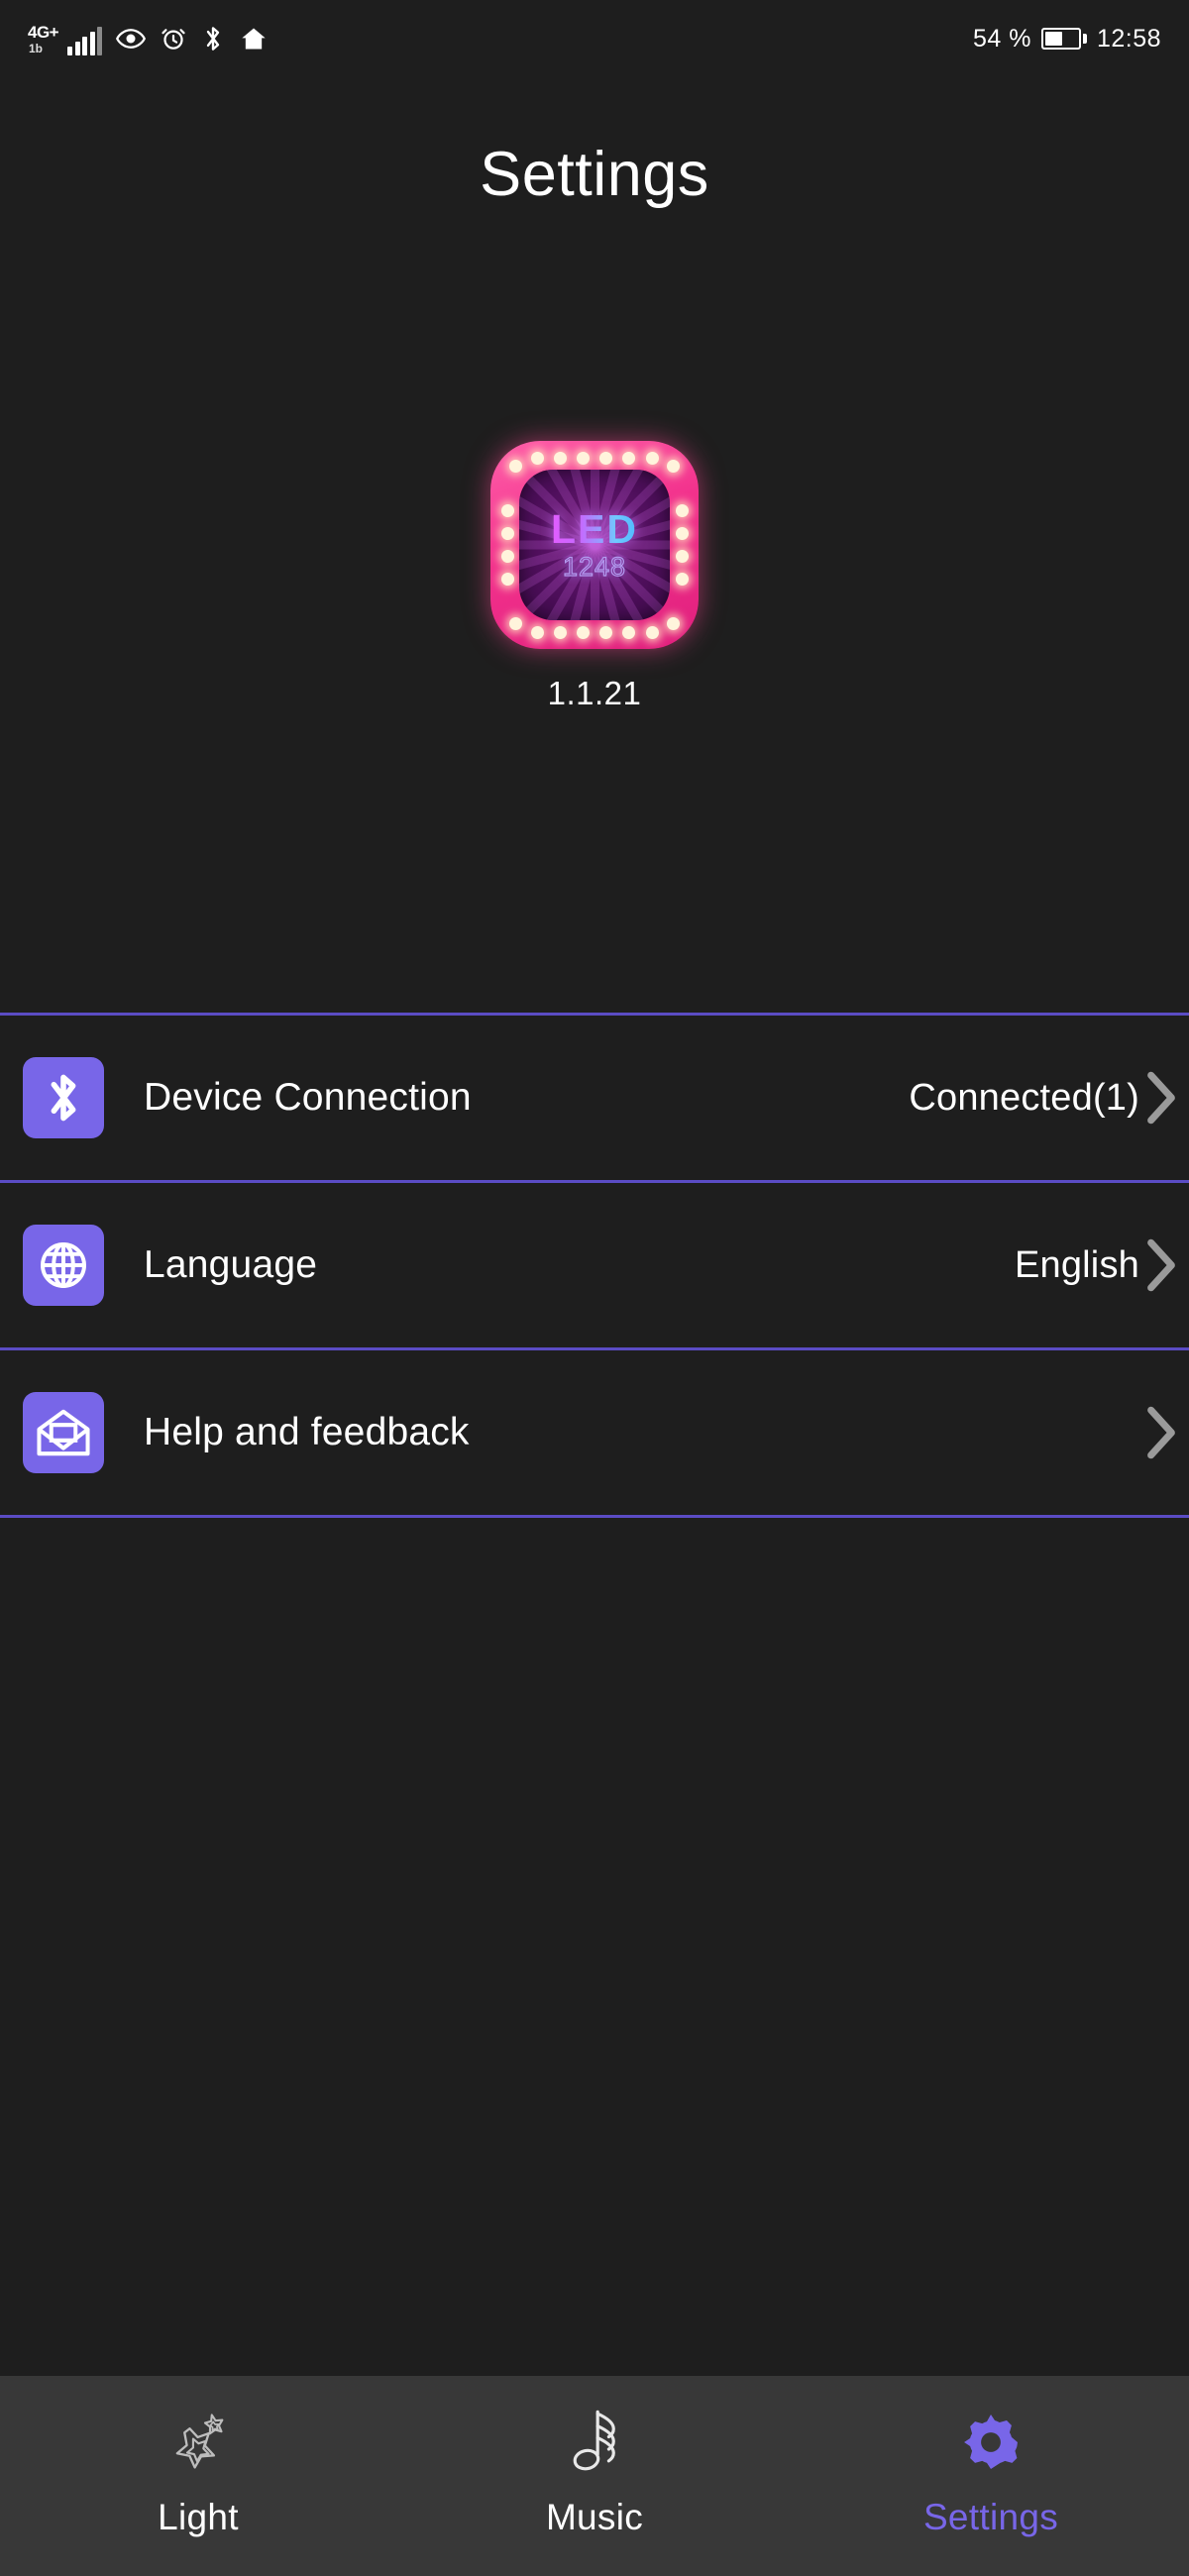 The image size is (1189, 2576). I want to click on settings-row-trailing: Connected(1), so click(1049, 1098).